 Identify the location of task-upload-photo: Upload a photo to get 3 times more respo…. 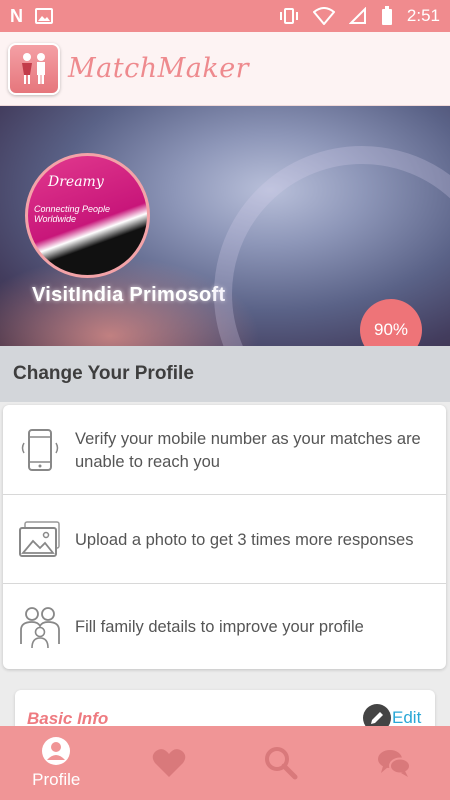
(224, 540).